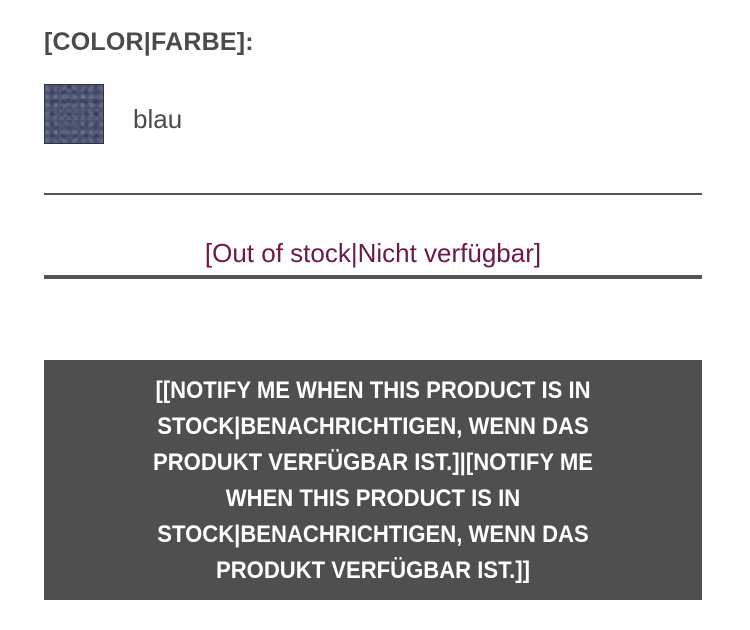 This screenshot has width=750, height=630. Describe the element at coordinates (149, 42) in the screenshot. I see `color-label: [COLOR|FARBE]:` at that location.